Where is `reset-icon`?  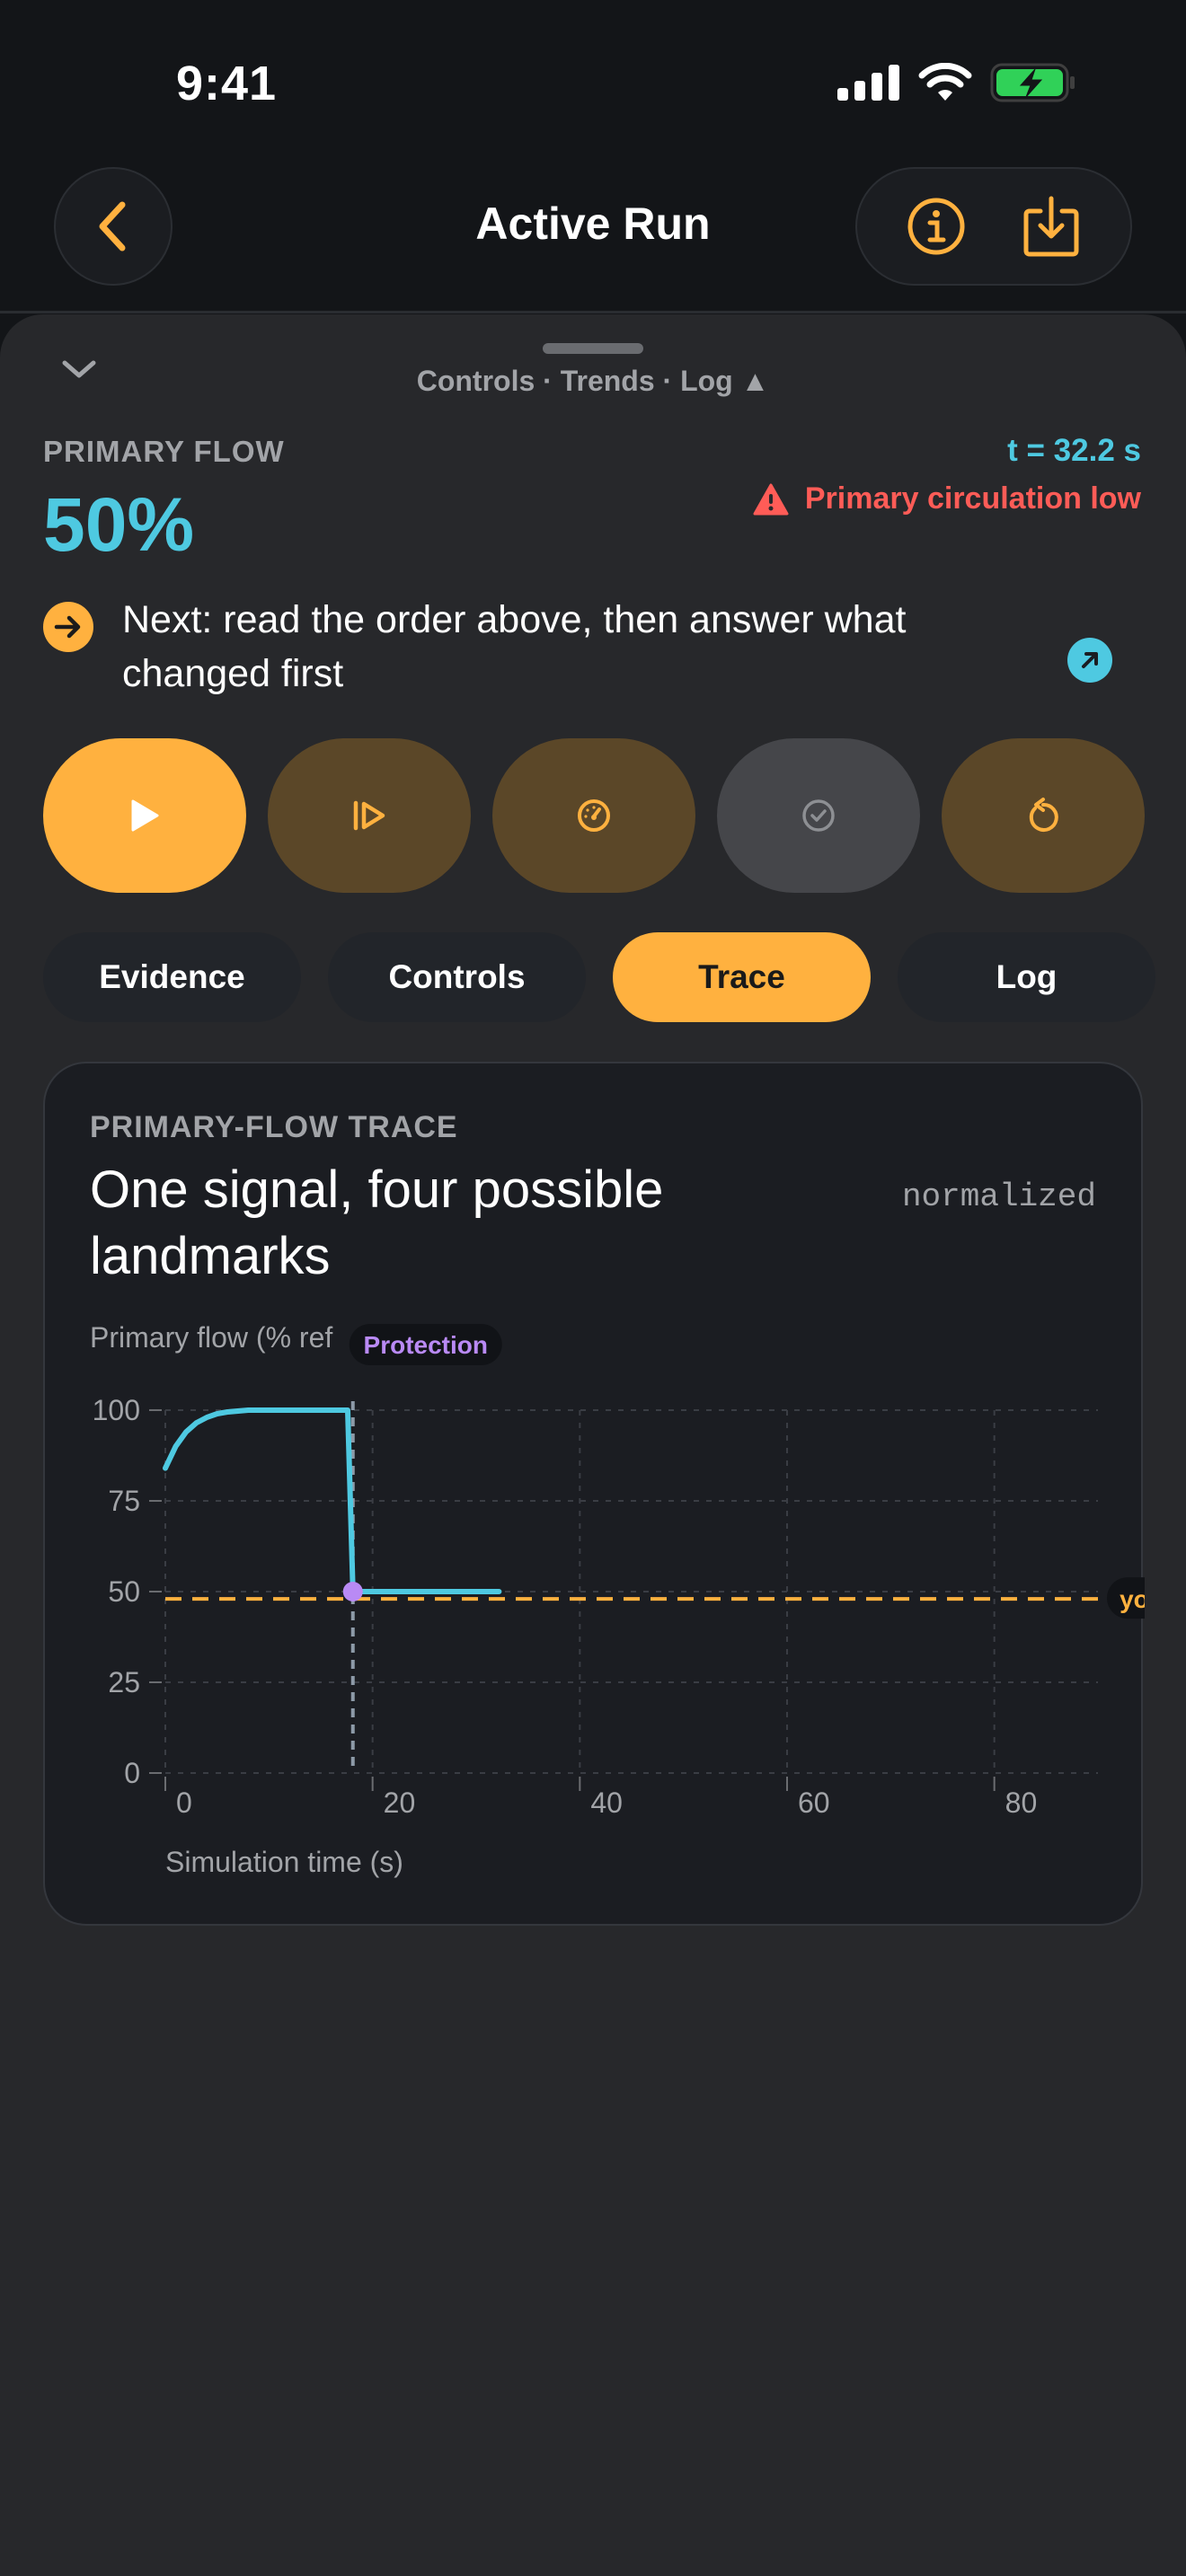
reset-icon is located at coordinates (1043, 815).